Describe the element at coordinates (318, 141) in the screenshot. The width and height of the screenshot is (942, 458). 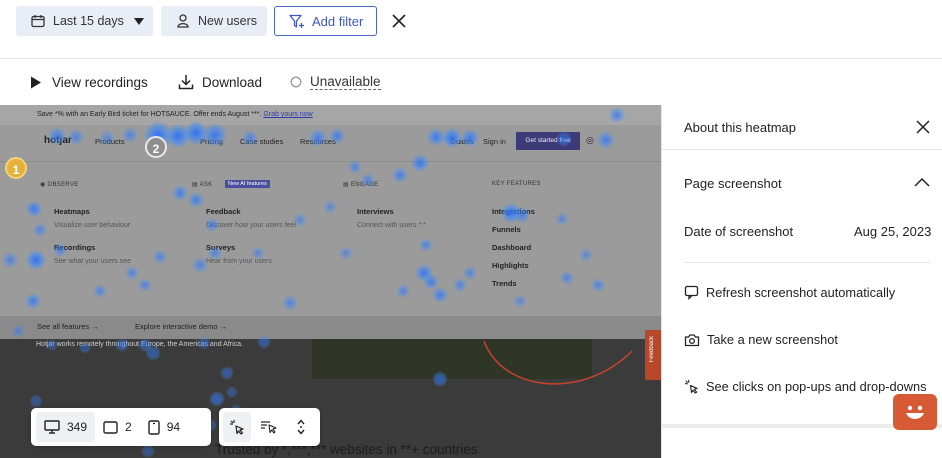
I see `site-nav-resources: Resources` at that location.